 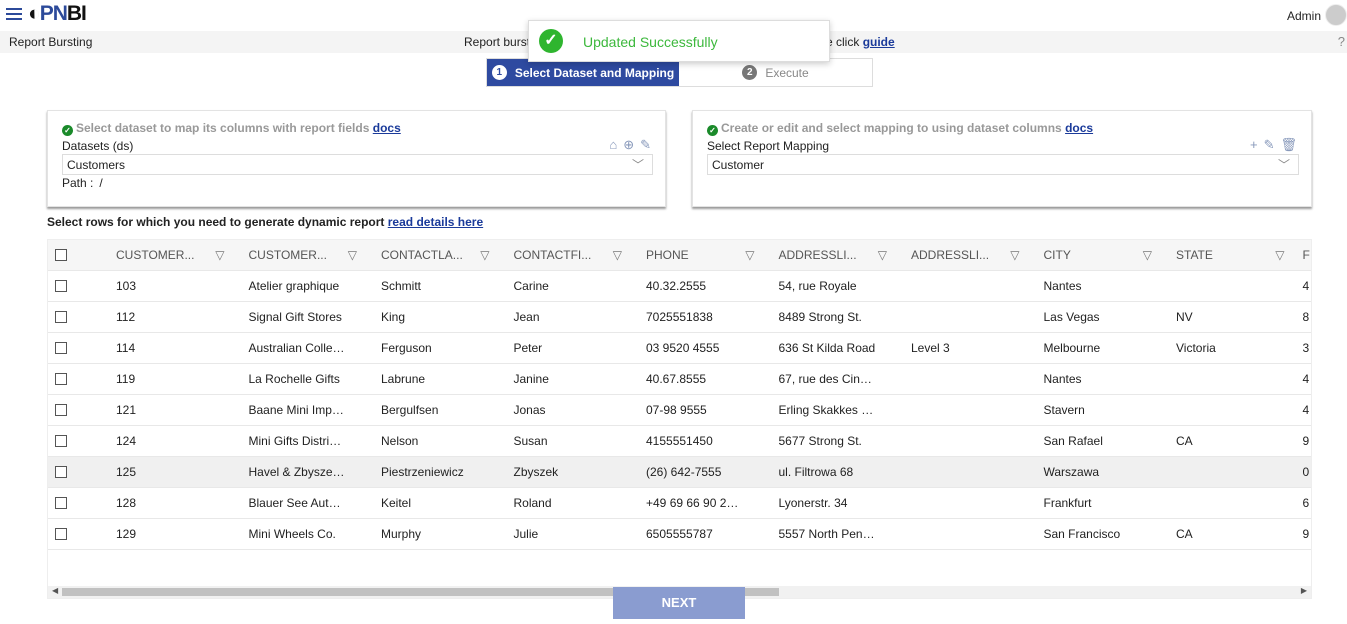 What do you see at coordinates (1057, 255) in the screenshot?
I see `column-title: CITY` at bounding box center [1057, 255].